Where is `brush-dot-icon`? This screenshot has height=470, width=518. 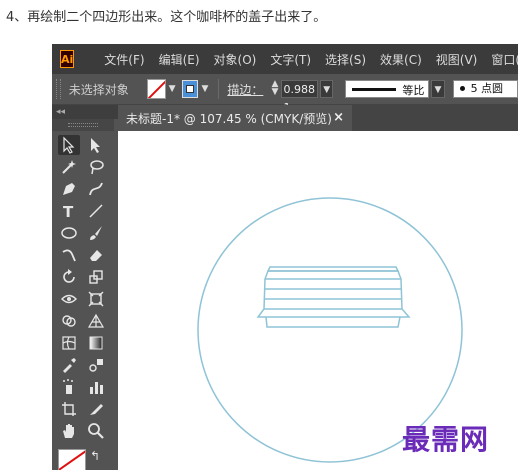
brush-dot-icon is located at coordinates (462, 88).